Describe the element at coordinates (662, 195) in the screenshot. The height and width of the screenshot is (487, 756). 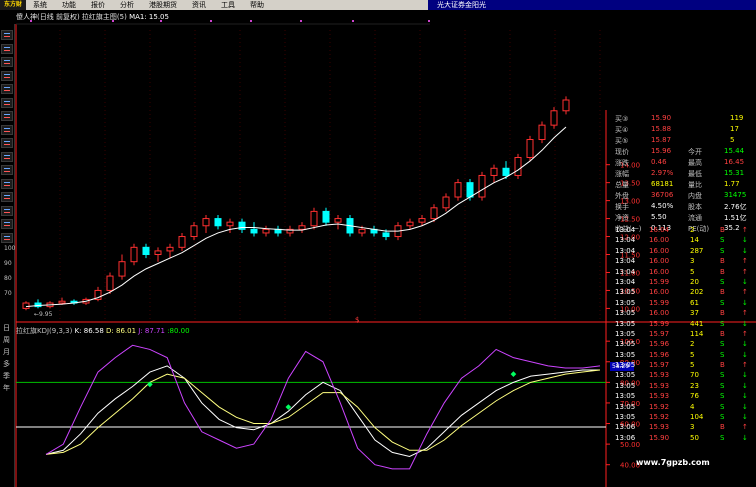
I see `quote-value: 36706` at that location.